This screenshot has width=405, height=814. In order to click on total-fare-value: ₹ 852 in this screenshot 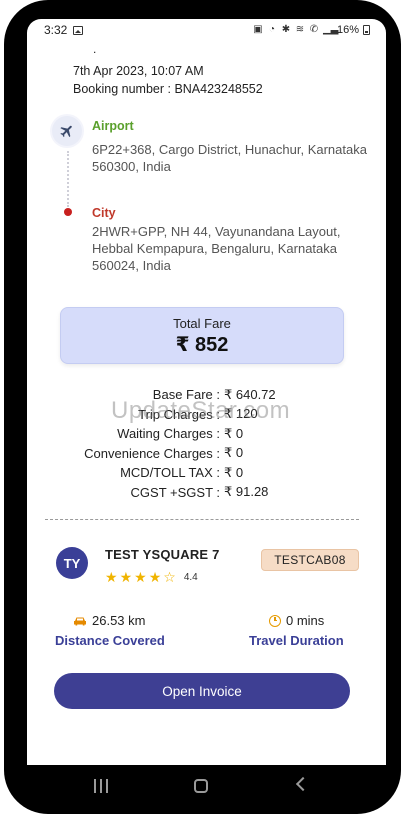, I will do `click(202, 345)`.